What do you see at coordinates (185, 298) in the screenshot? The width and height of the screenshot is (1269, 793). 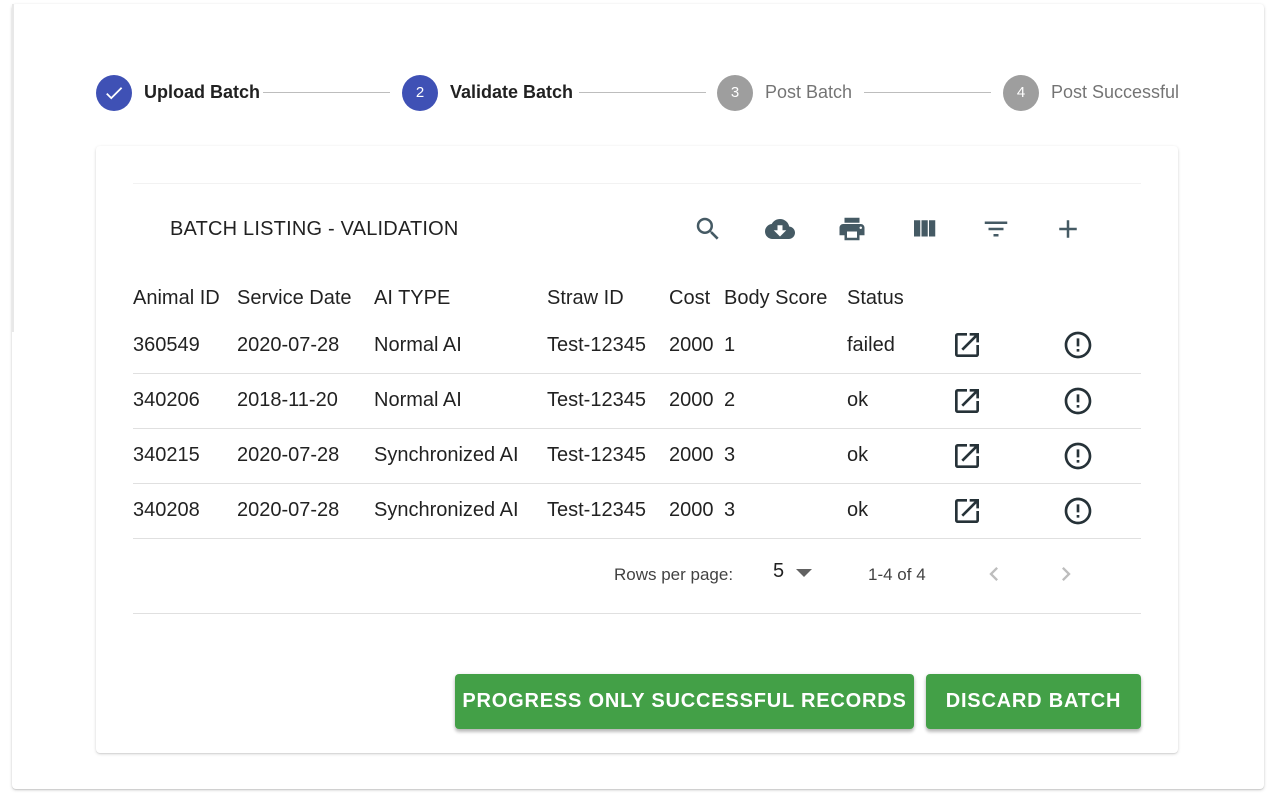 I see `column-header: Animal ID` at bounding box center [185, 298].